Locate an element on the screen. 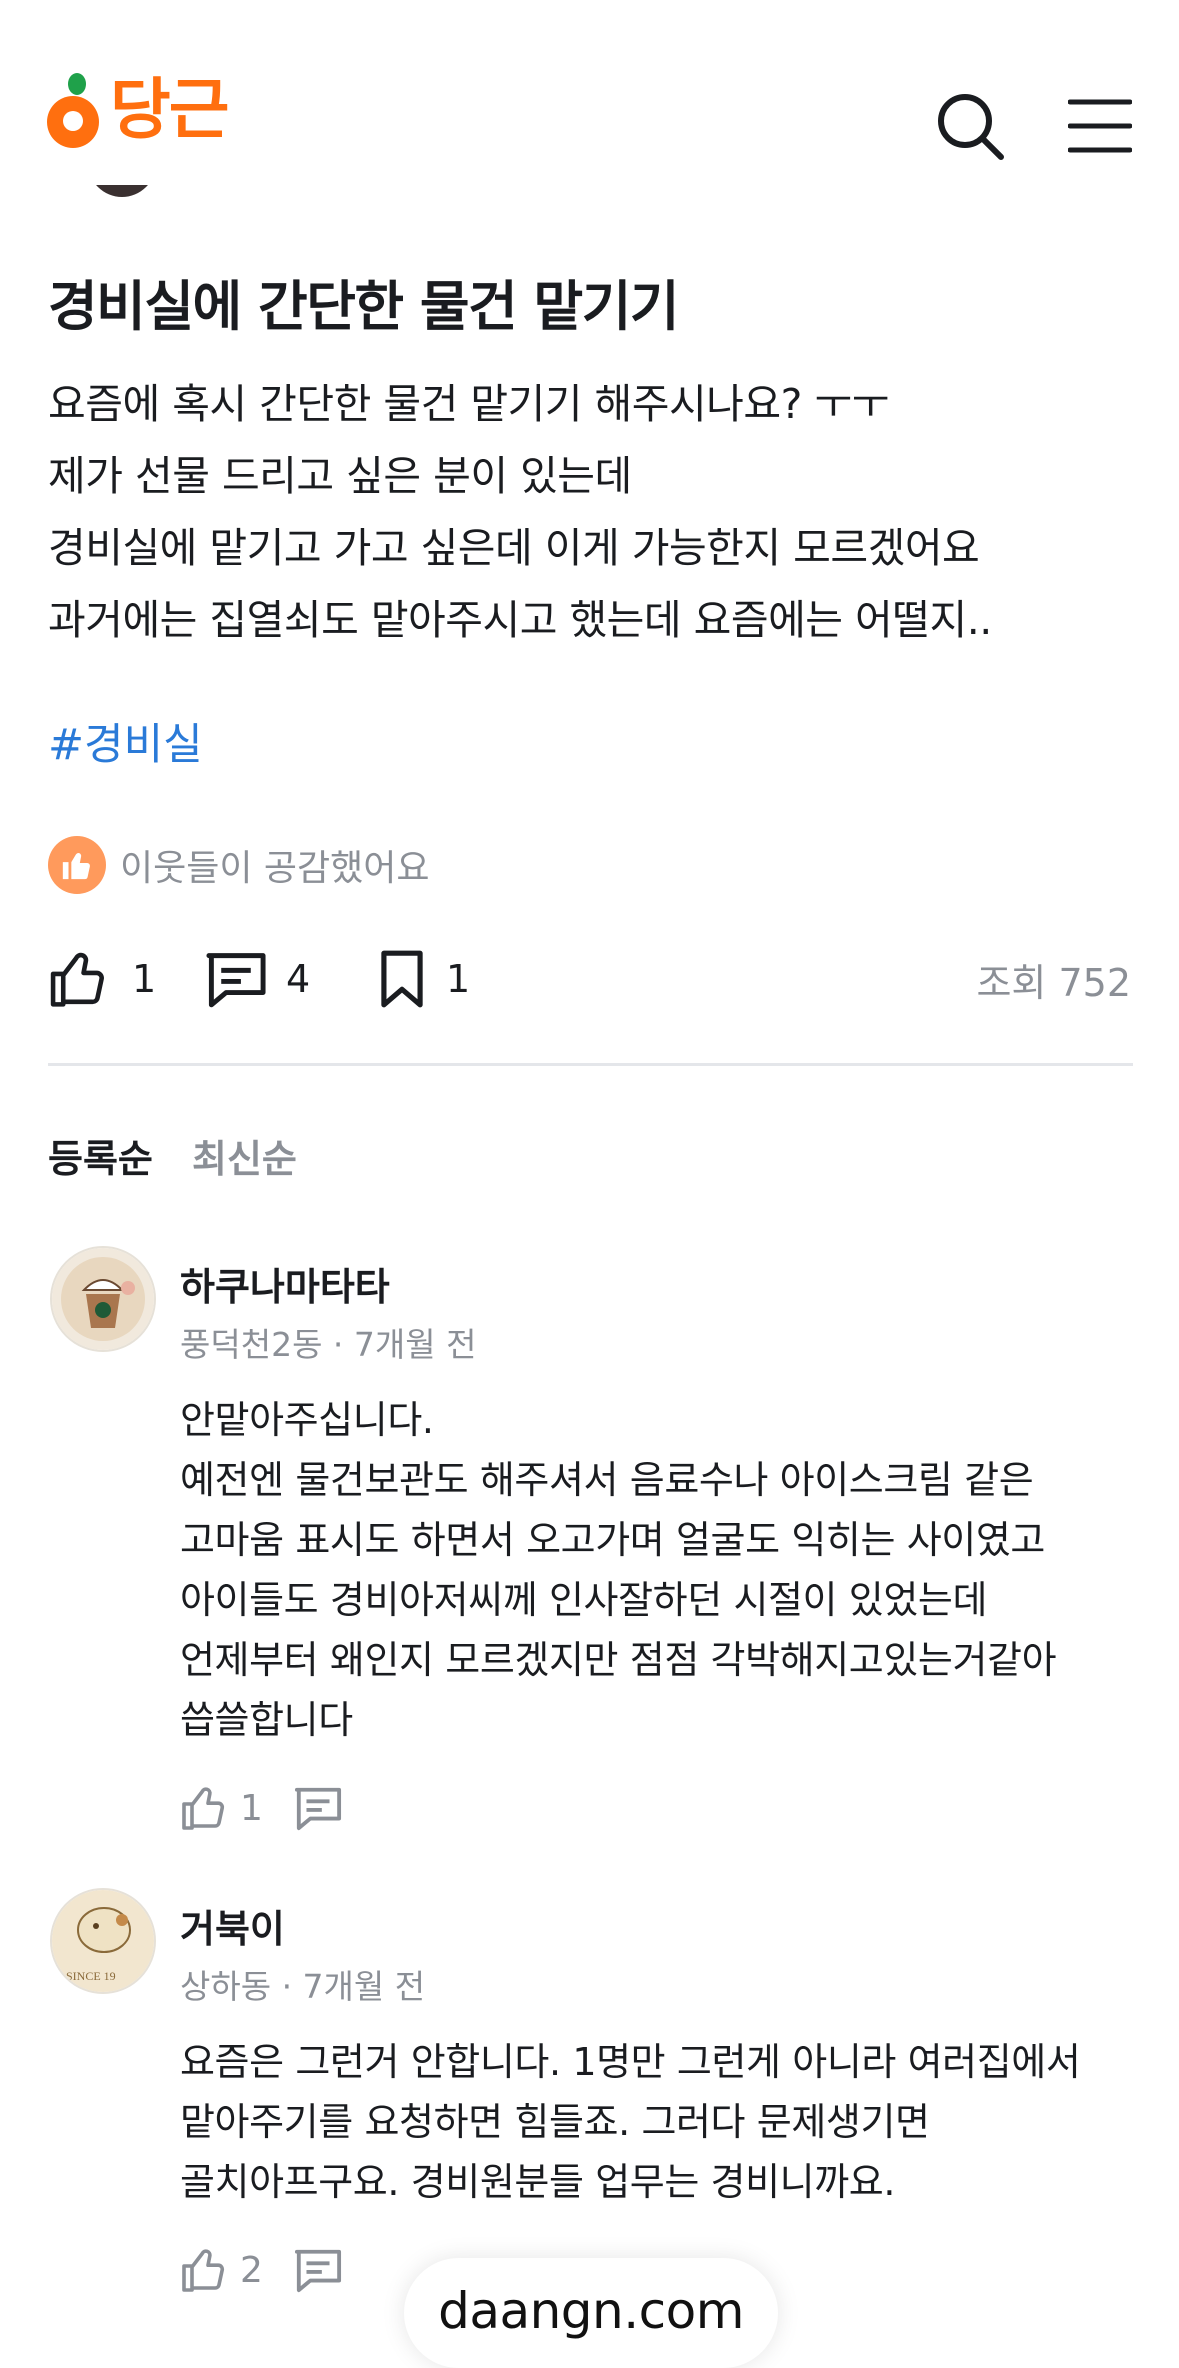 The width and height of the screenshot is (1179, 2368). bookmark-icon is located at coordinates (402, 979).